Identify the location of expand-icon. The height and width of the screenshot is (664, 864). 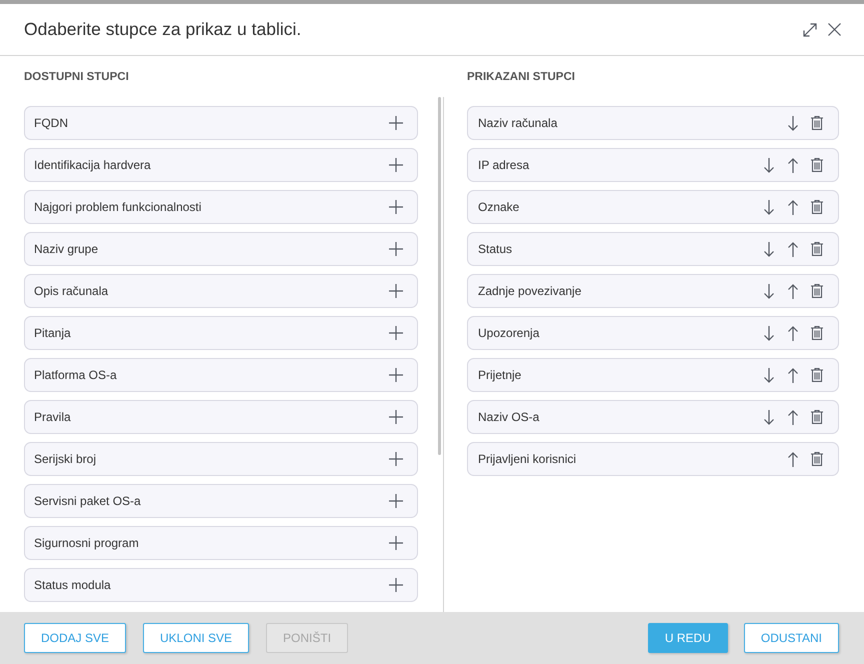
(810, 29).